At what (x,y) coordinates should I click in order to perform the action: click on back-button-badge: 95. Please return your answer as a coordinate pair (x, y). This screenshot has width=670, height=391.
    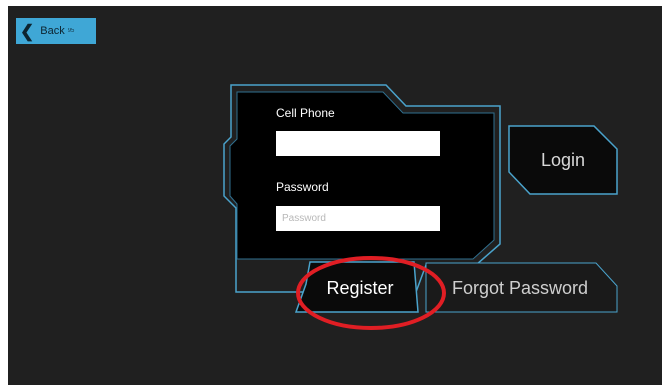
    Looking at the image, I should click on (71, 31).